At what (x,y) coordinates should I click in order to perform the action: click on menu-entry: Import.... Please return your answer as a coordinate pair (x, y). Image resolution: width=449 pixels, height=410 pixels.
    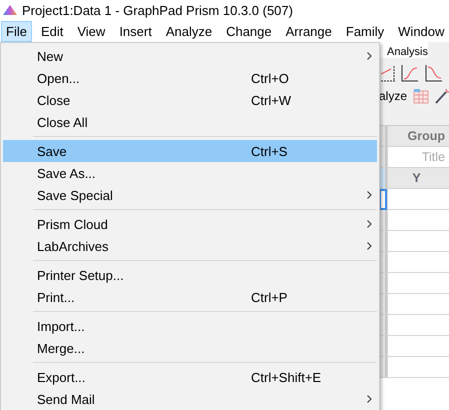
    Looking at the image, I should click on (190, 326).